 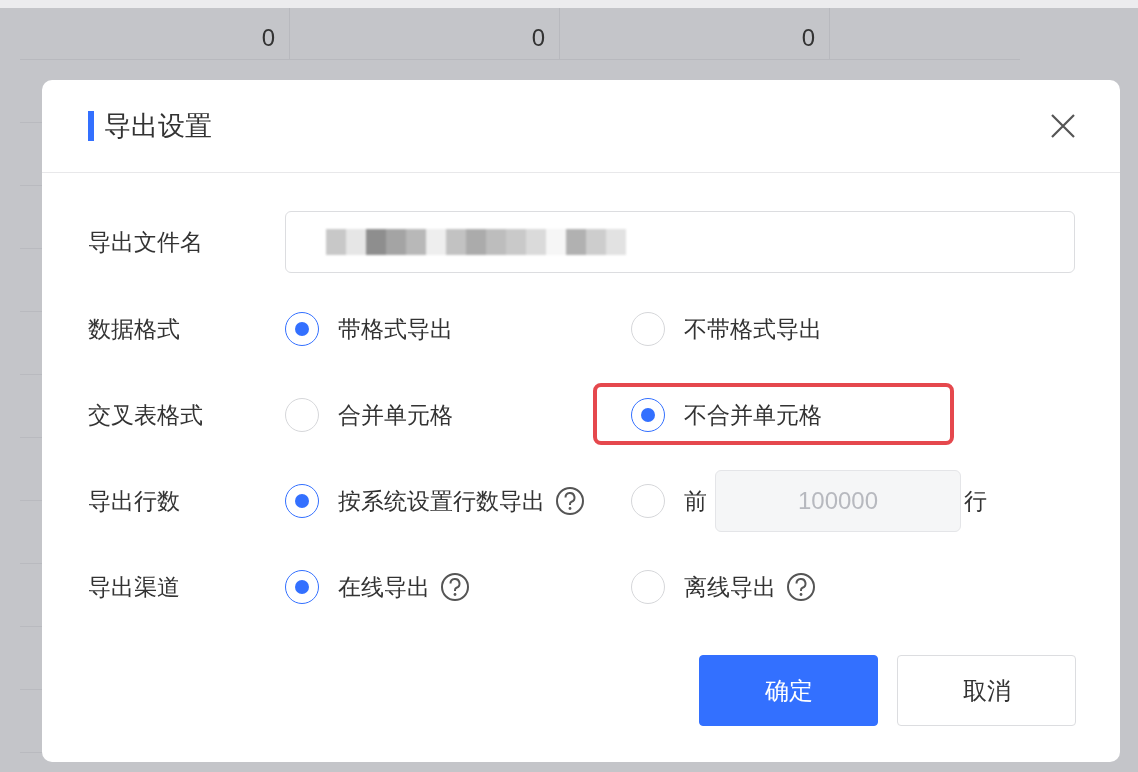 What do you see at coordinates (788, 690) in the screenshot?
I see `confirm-button: 确定` at bounding box center [788, 690].